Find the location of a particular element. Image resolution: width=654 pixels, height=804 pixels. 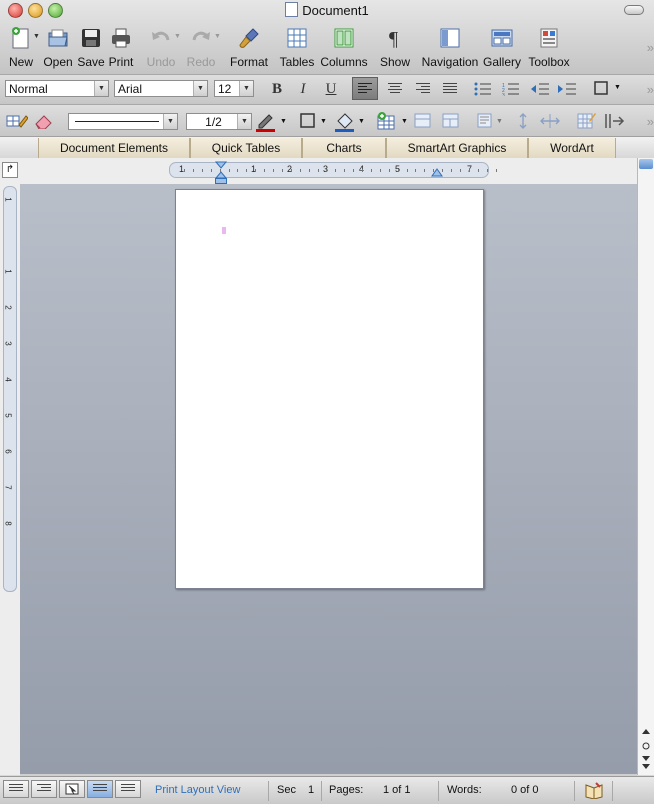

publishing-layout-view-button is located at coordinates (72, 789).